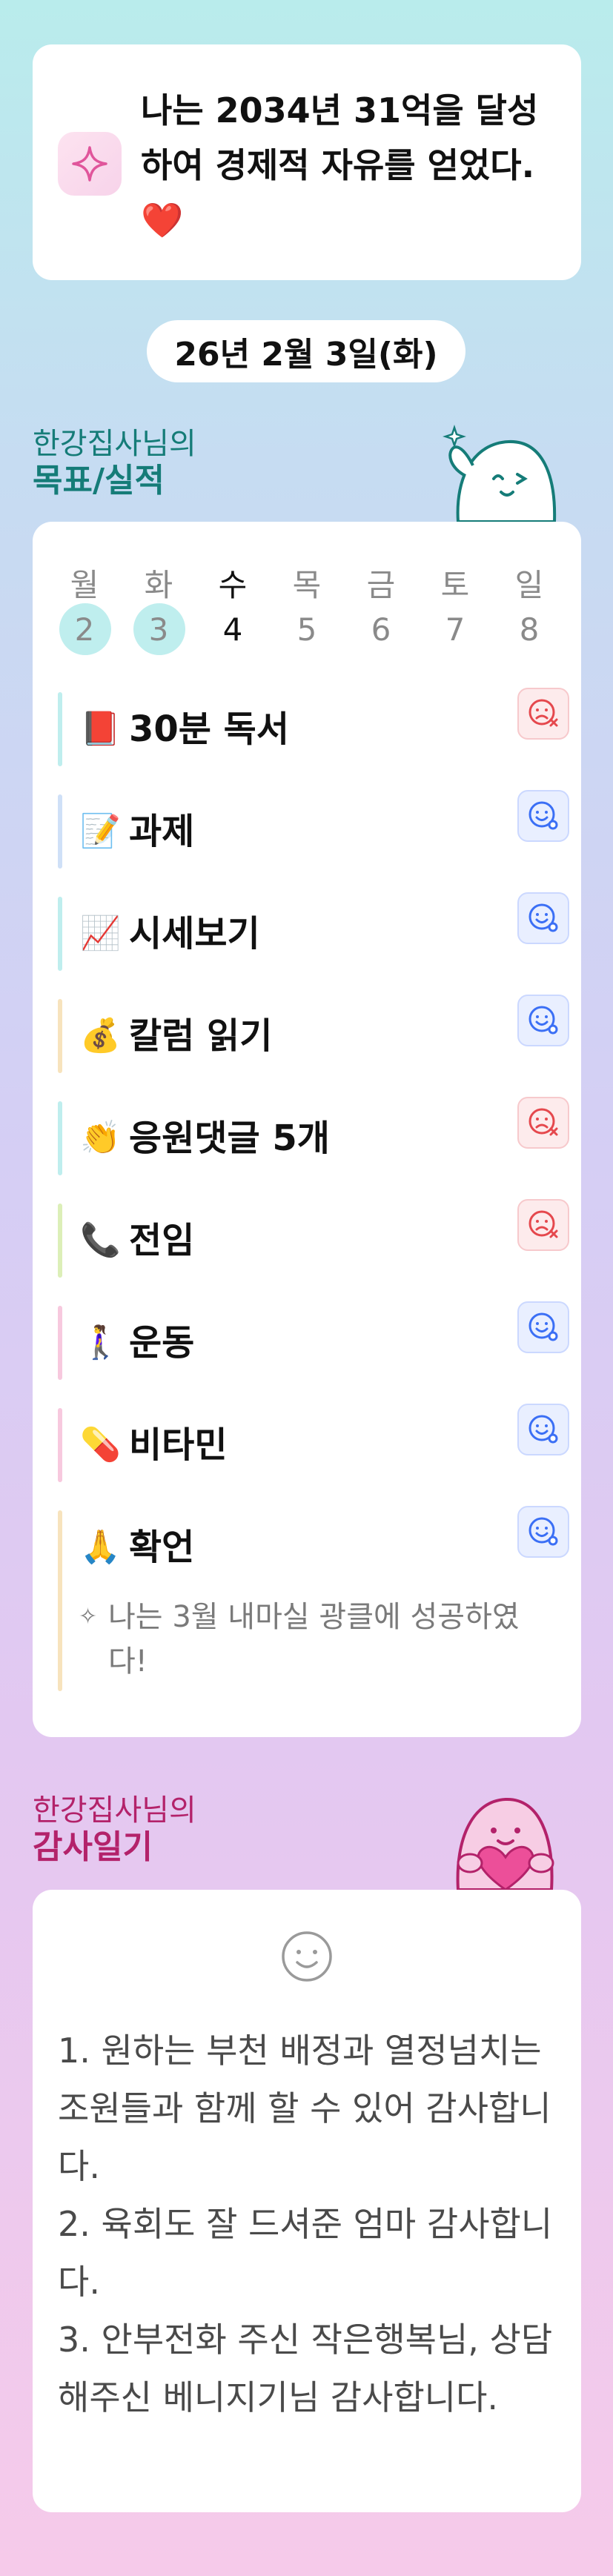 This screenshot has height=2576, width=613. What do you see at coordinates (84, 609) in the screenshot?
I see `day-mon: 월 2` at bounding box center [84, 609].